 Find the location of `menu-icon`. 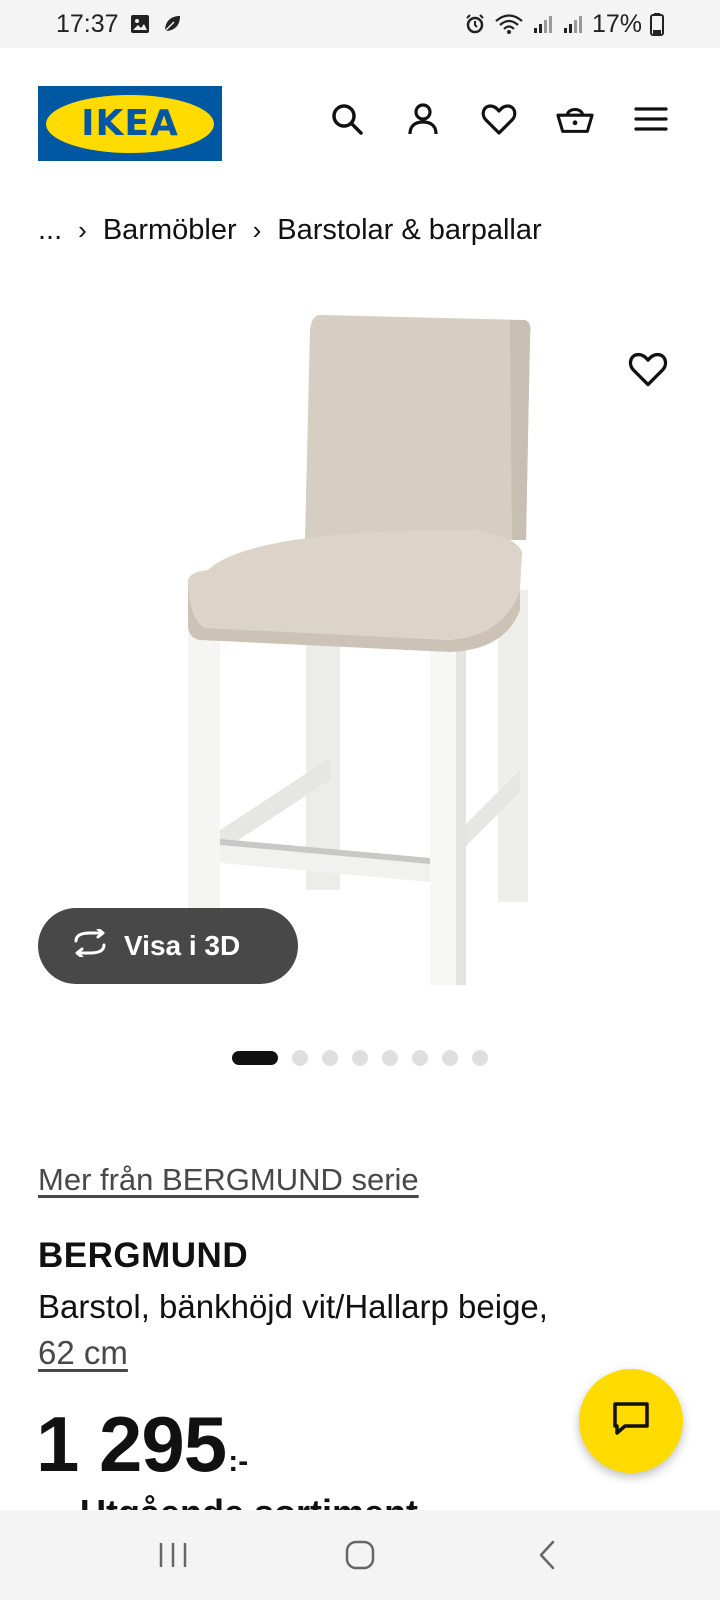

menu-icon is located at coordinates (651, 119).